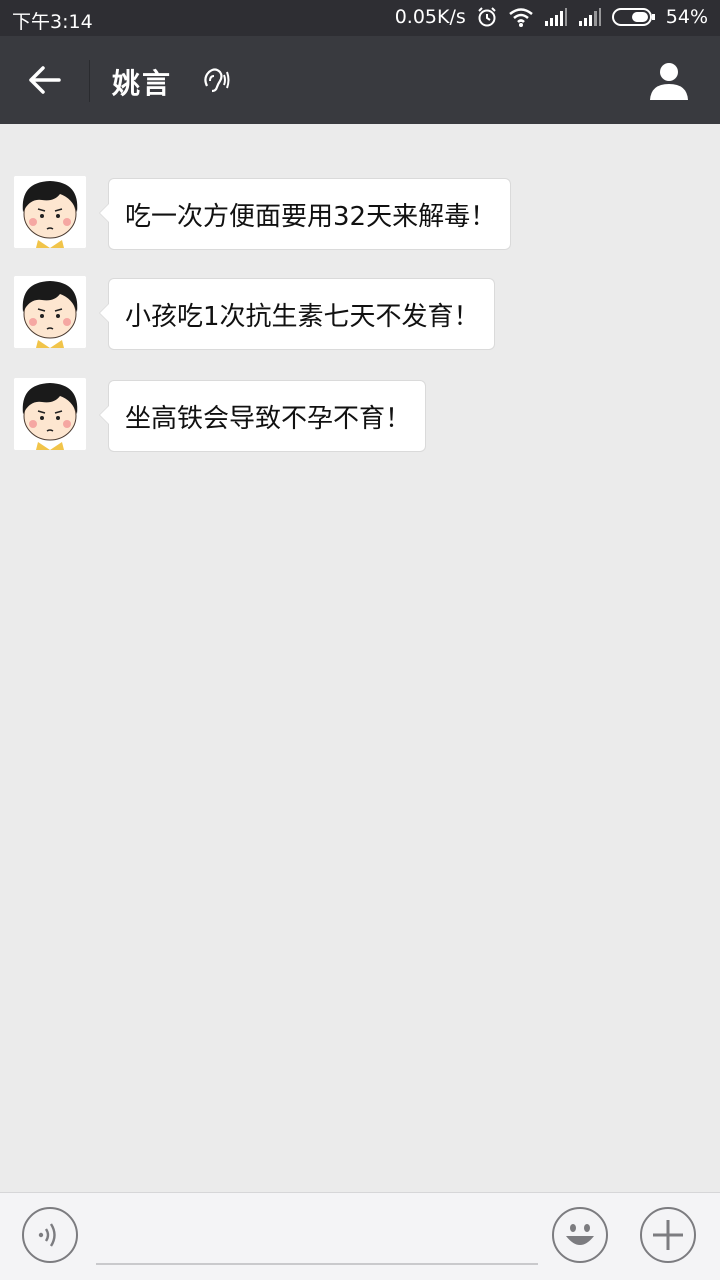  Describe the element at coordinates (142, 83) in the screenshot. I see `chat-title: 姚言` at that location.